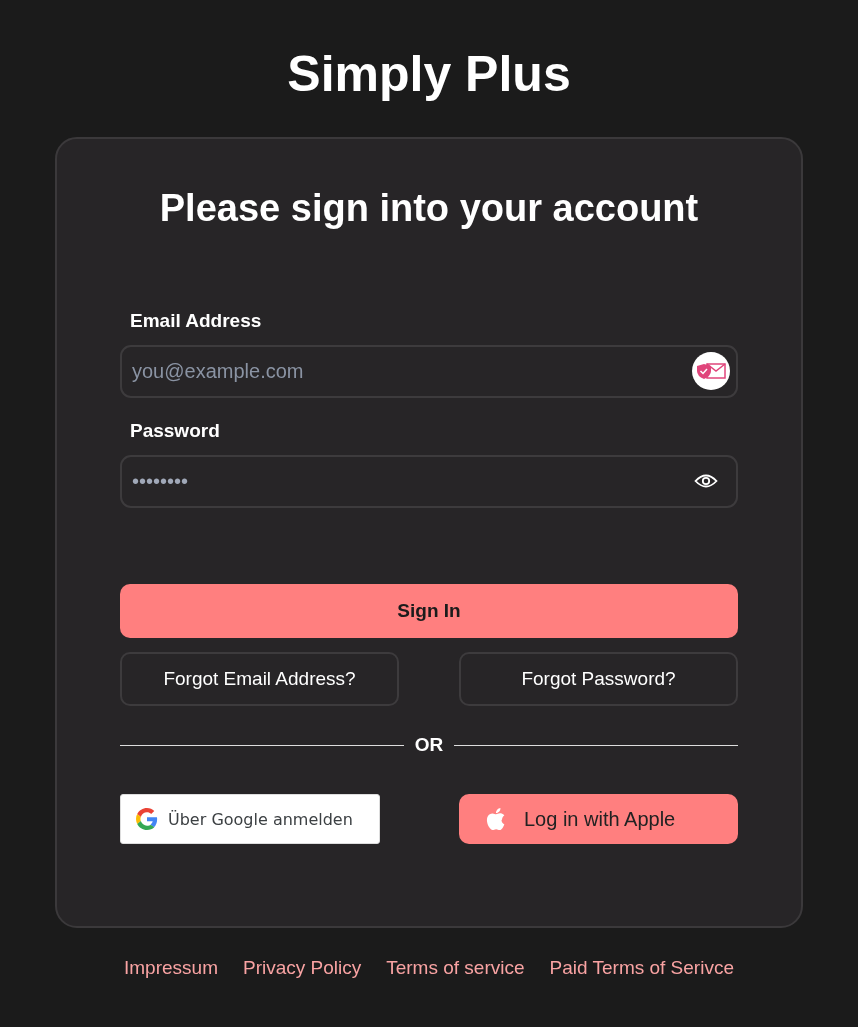 This screenshot has width=858, height=1027. I want to click on divider-text: OR, so click(429, 745).